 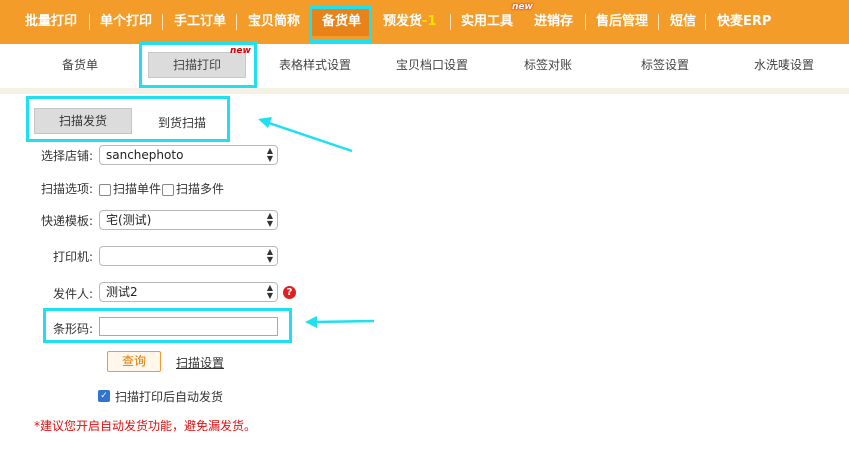 What do you see at coordinates (137, 189) in the screenshot?
I see `scan-single-label: 扫描单件` at bounding box center [137, 189].